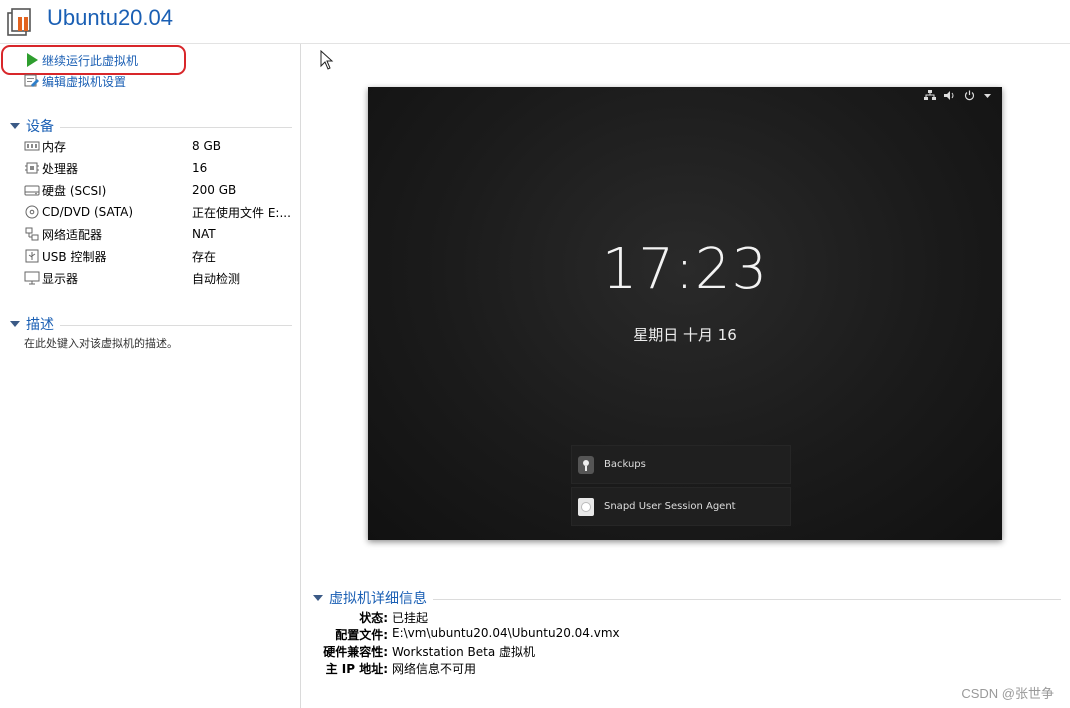 This screenshot has height=708, width=1070. I want to click on play-icon, so click(32, 60).